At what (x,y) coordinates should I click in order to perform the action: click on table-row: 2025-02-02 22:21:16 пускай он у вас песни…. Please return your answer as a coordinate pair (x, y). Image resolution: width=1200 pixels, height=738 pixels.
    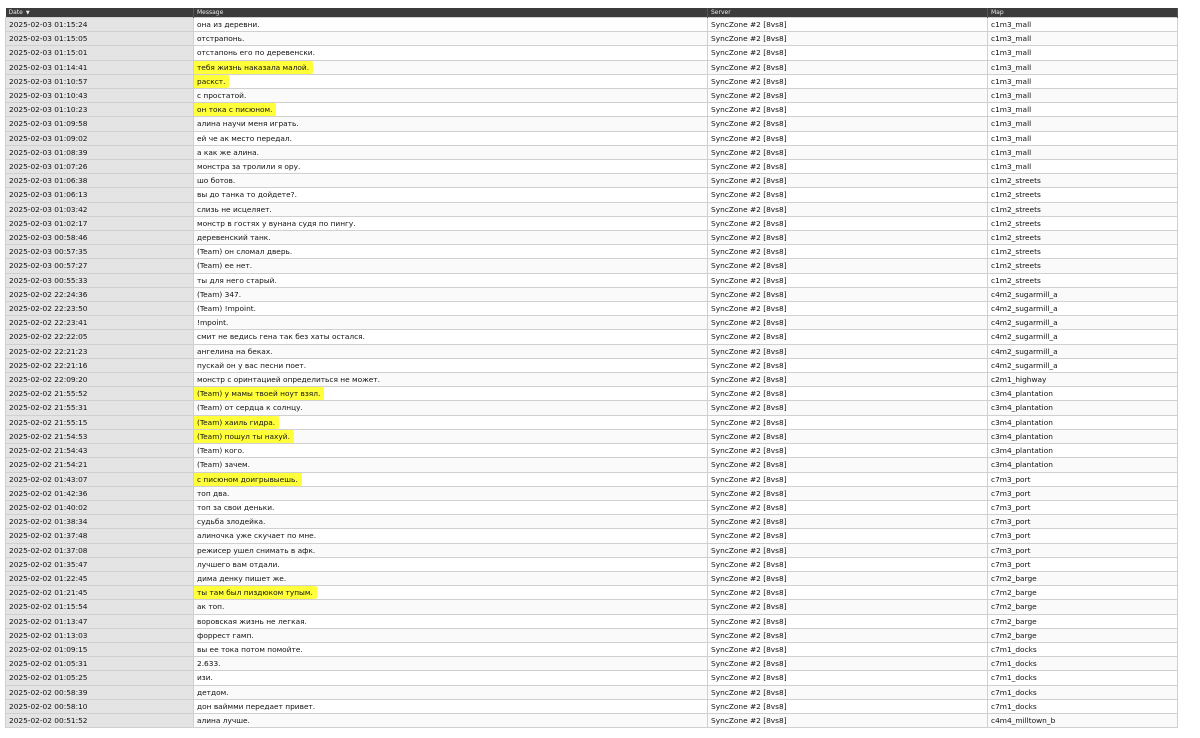
    Looking at the image, I should click on (591, 365).